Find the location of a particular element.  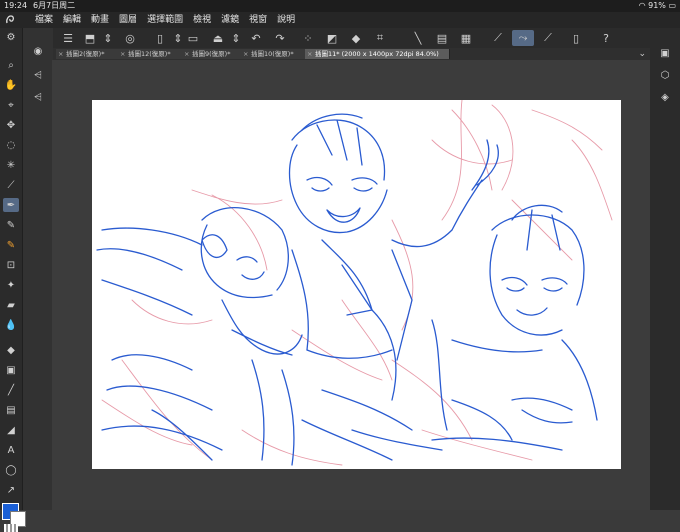

menu-item-filter: 濾鏡 is located at coordinates (230, 20).